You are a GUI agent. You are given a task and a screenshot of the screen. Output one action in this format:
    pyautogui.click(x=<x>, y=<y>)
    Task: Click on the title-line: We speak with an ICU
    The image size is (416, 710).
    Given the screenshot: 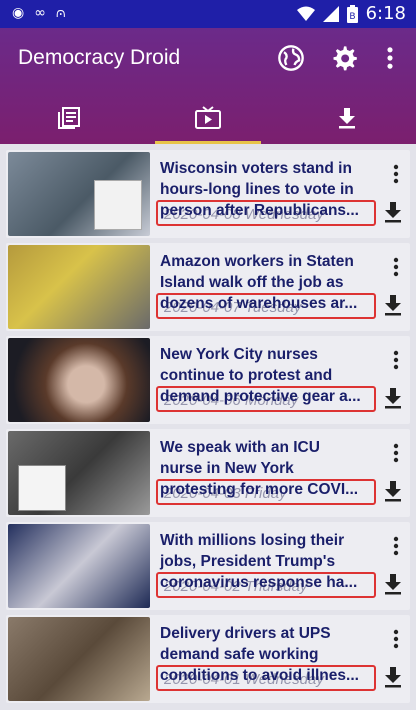 What is the action you would take?
    pyautogui.click(x=240, y=447)
    